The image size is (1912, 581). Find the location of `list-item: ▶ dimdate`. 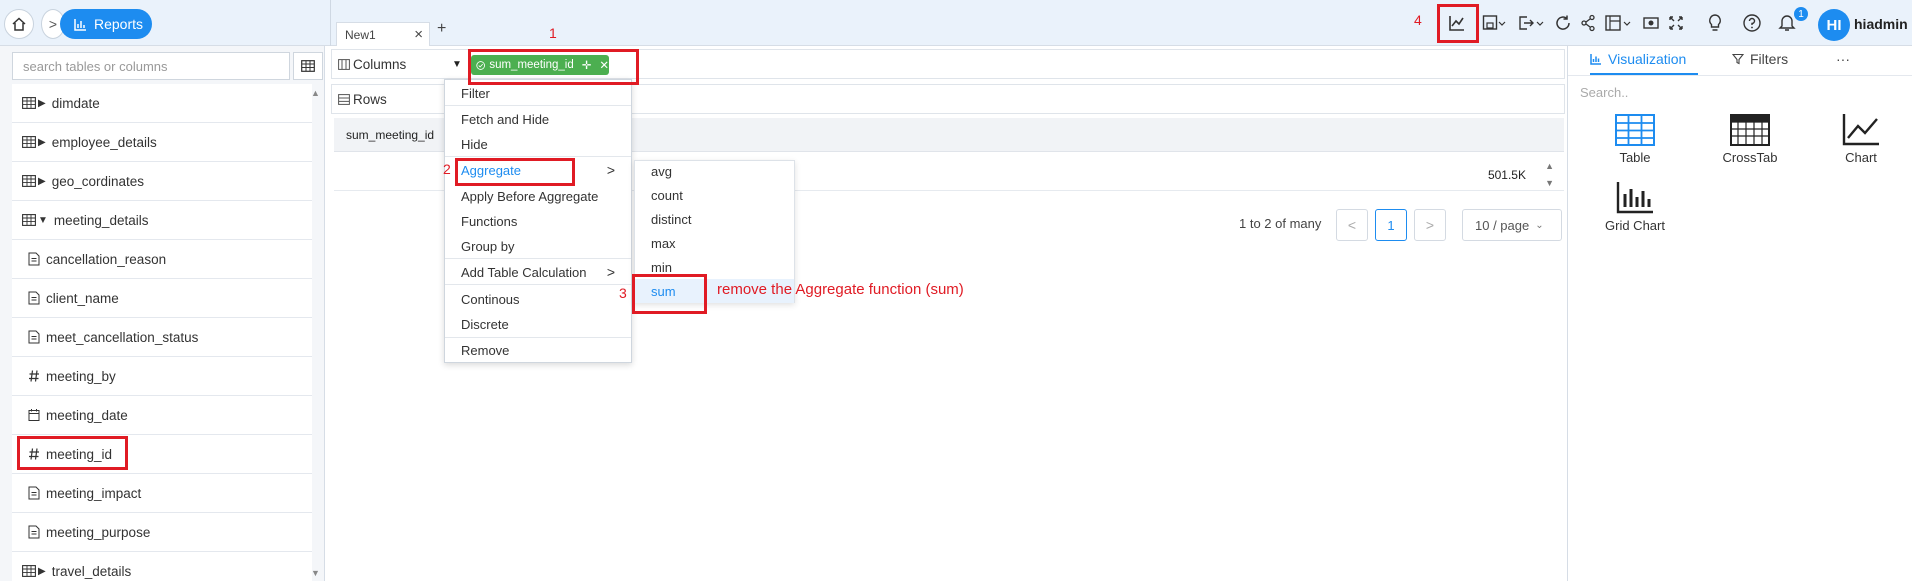

list-item: ▶ dimdate is located at coordinates (162, 103).